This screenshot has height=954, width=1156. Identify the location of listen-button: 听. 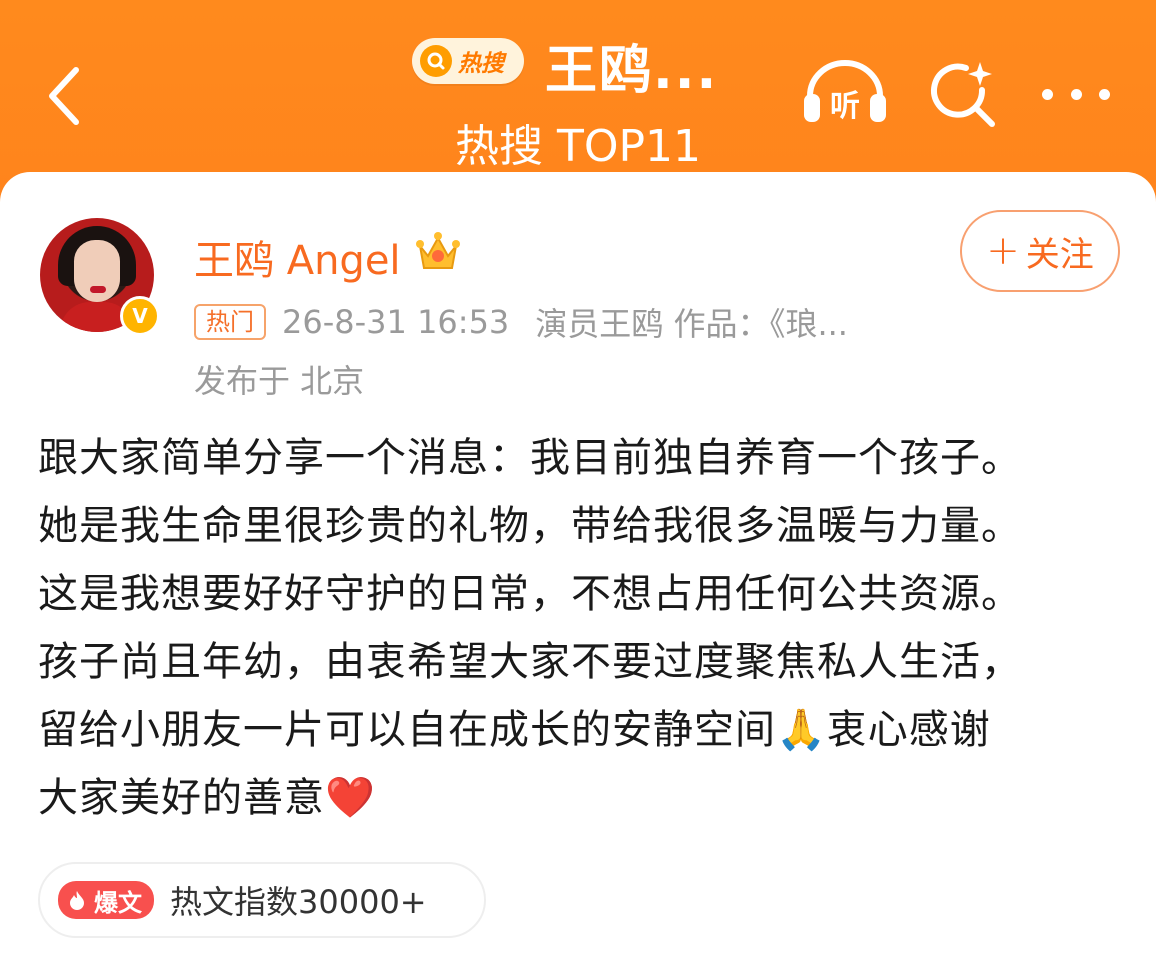
(845, 93).